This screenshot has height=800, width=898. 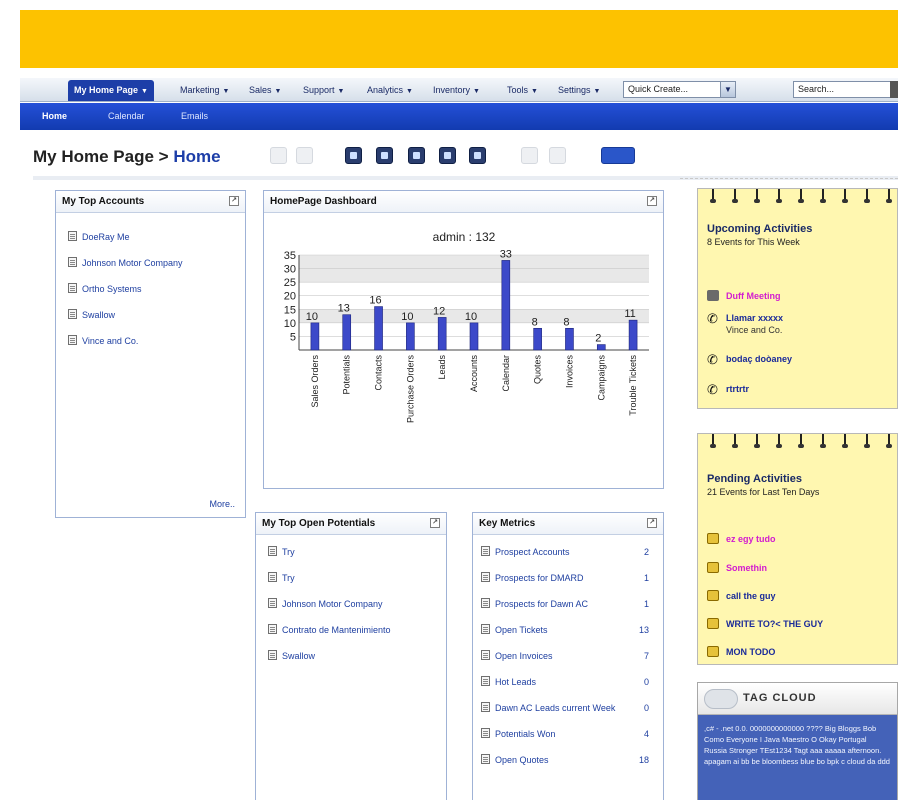 What do you see at coordinates (760, 229) in the screenshot?
I see `upcoming-title: Upcoming Activities` at bounding box center [760, 229].